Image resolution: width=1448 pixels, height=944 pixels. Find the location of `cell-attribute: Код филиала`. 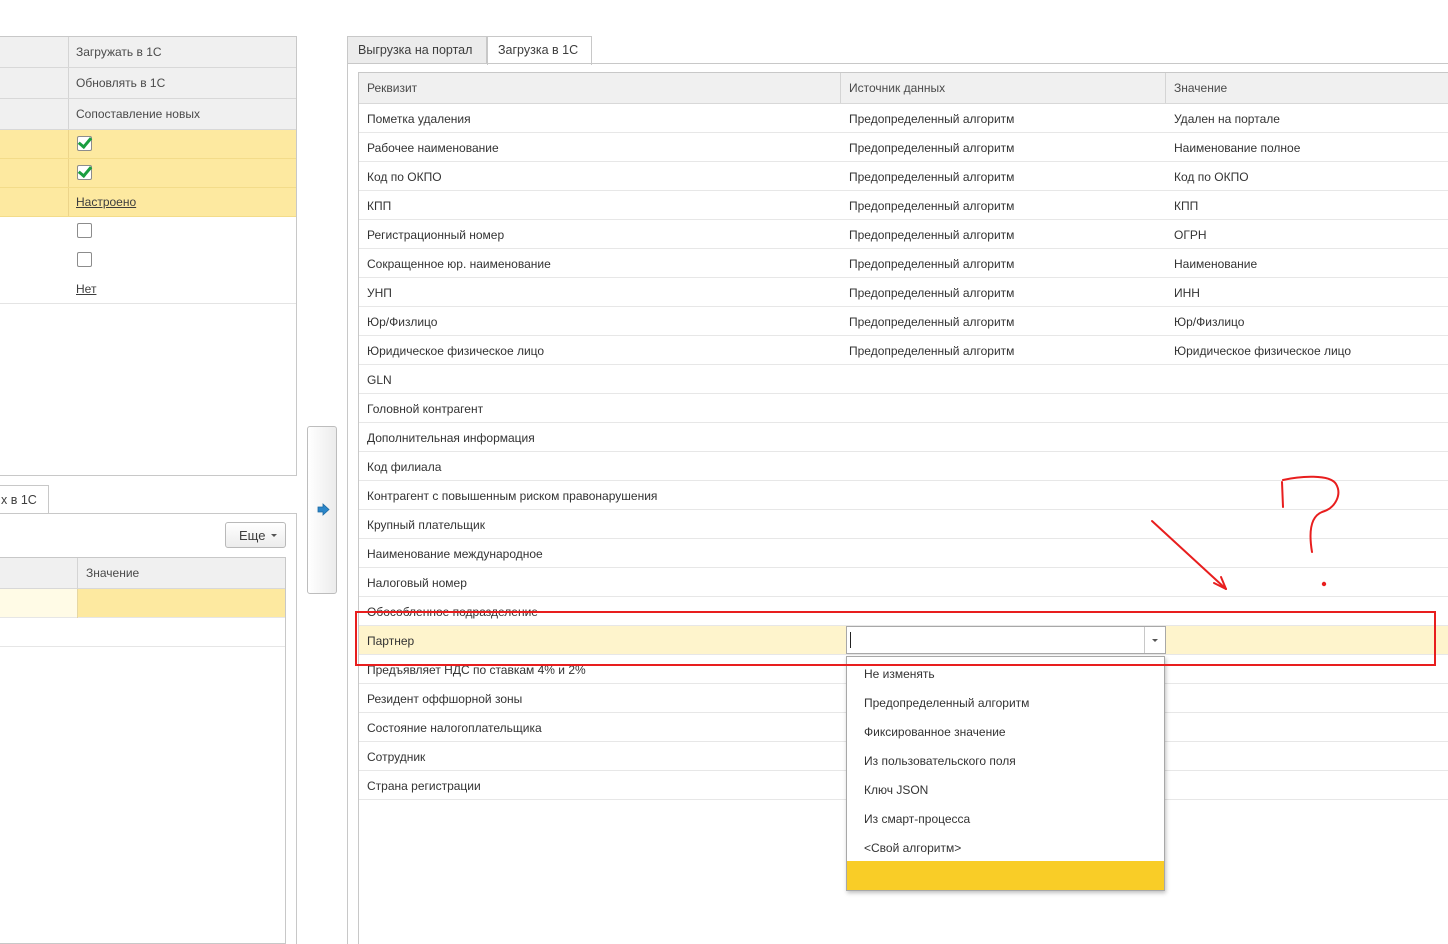

cell-attribute: Код филиала is located at coordinates (404, 467).